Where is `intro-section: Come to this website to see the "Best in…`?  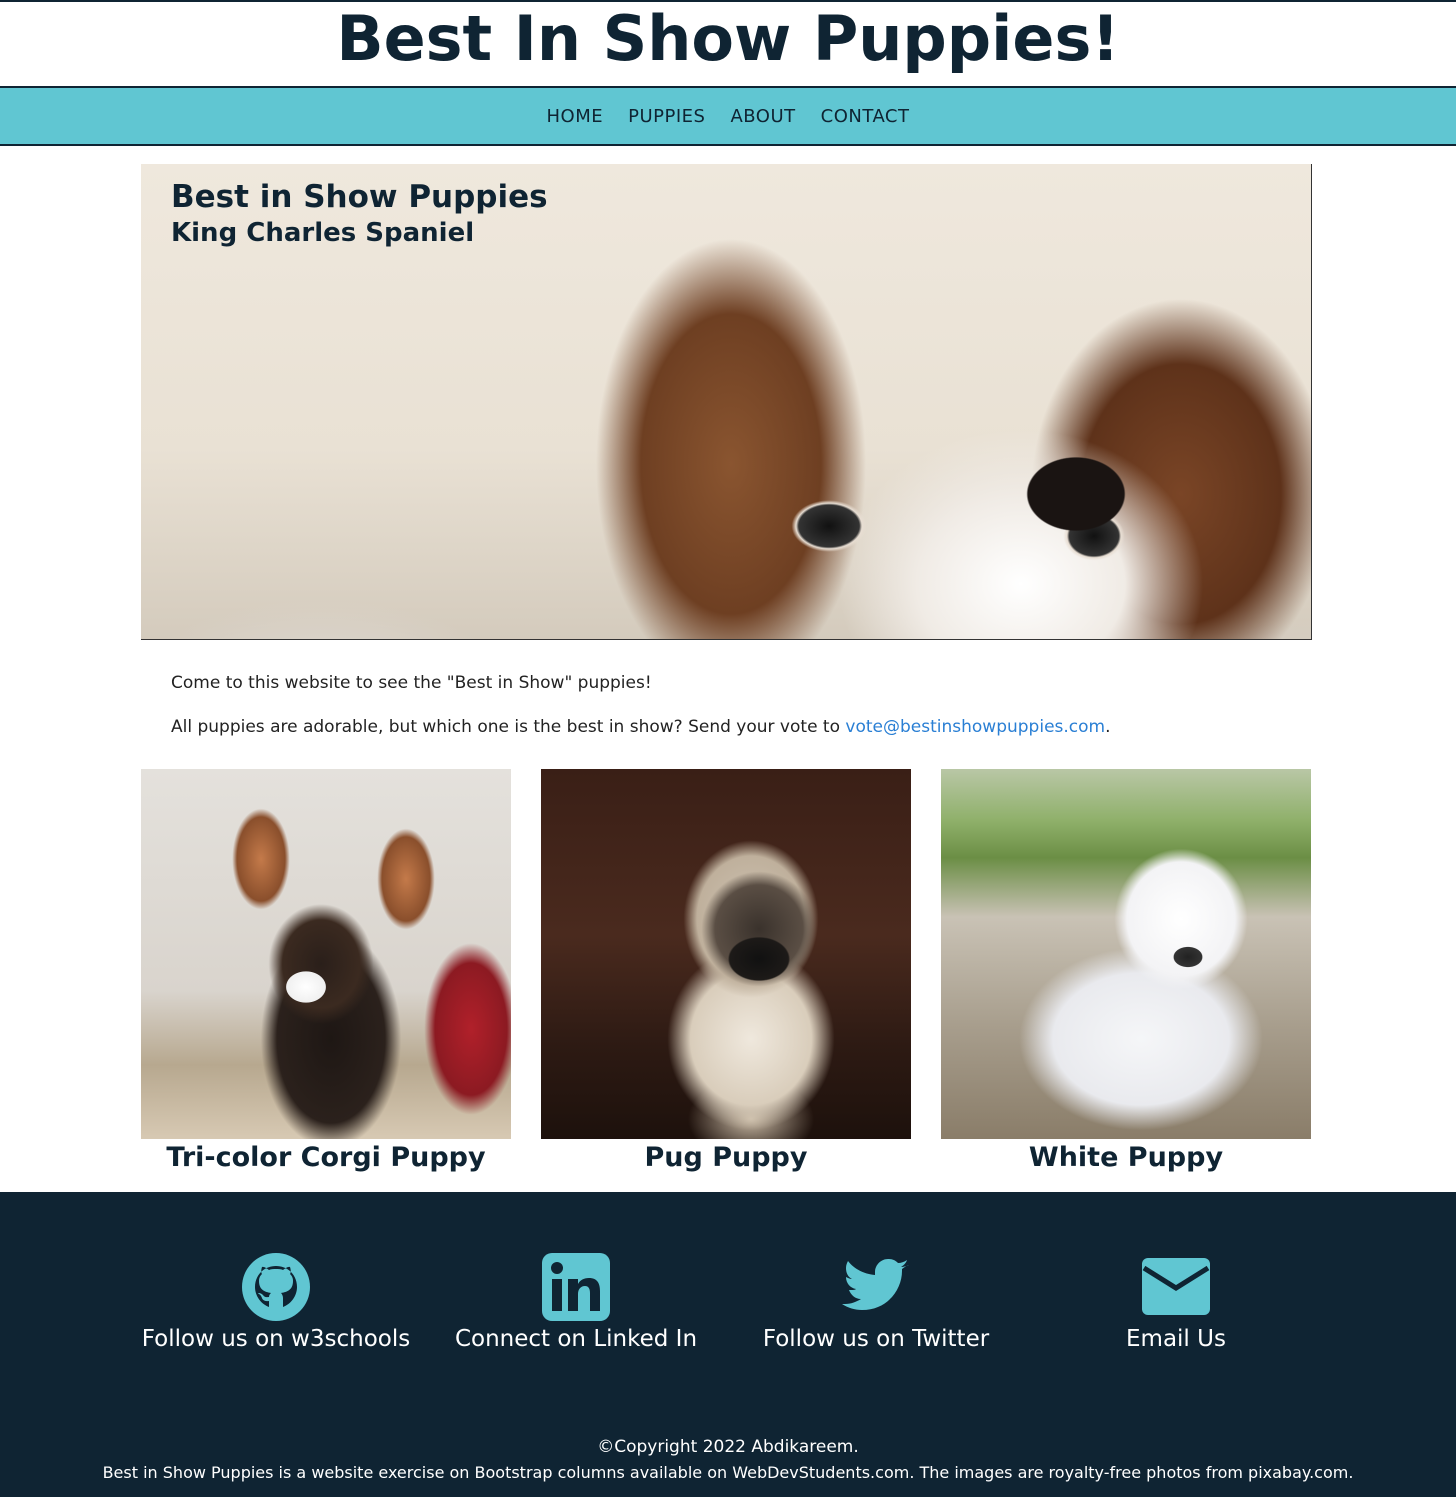
intro-section: Come to this website to see the "Best in… is located at coordinates (741, 714).